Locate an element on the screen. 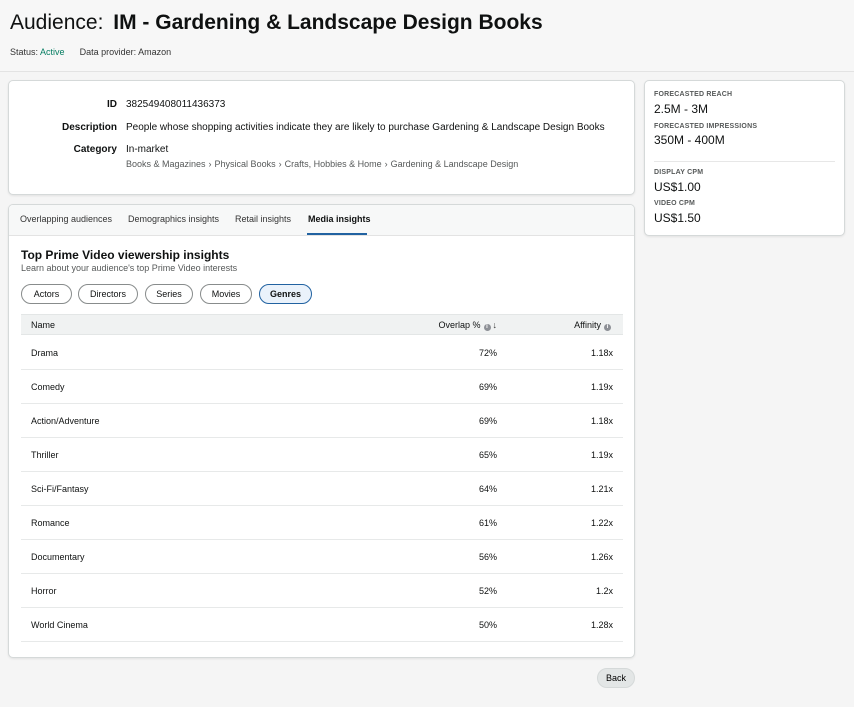 The image size is (854, 707). section-title: Top Prime Video viewership insights is located at coordinates (125, 255).